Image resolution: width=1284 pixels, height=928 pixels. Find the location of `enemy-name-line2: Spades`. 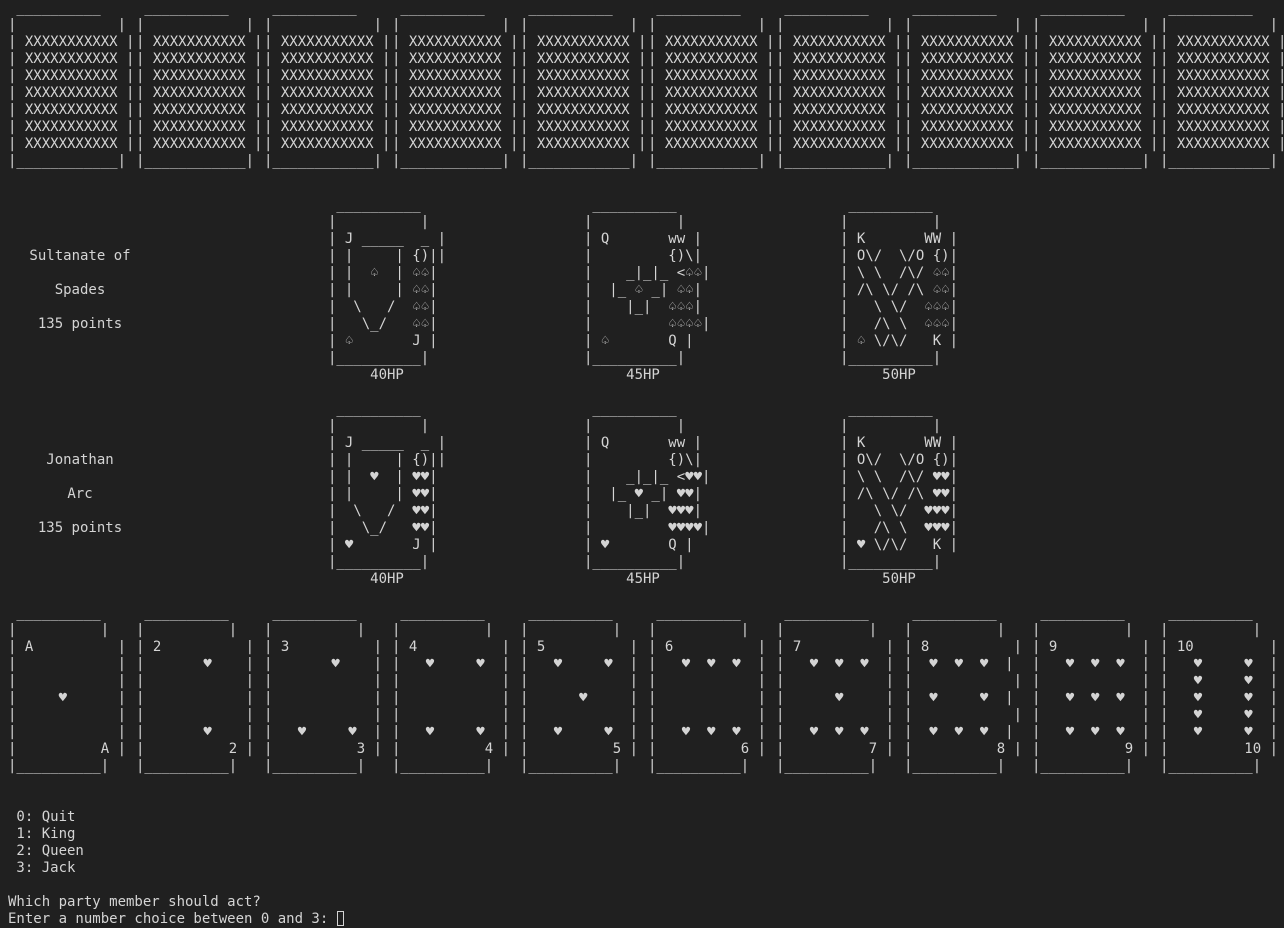

enemy-name-line2: Spades is located at coordinates (80, 290).